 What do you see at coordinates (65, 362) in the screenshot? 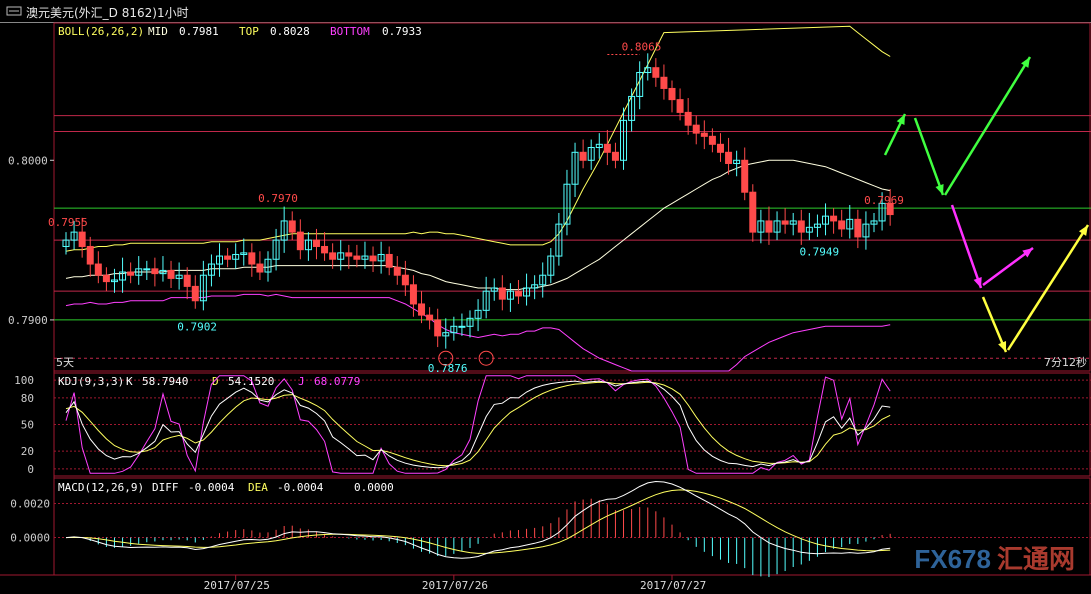
I see `period-label: 5天` at bounding box center [65, 362].